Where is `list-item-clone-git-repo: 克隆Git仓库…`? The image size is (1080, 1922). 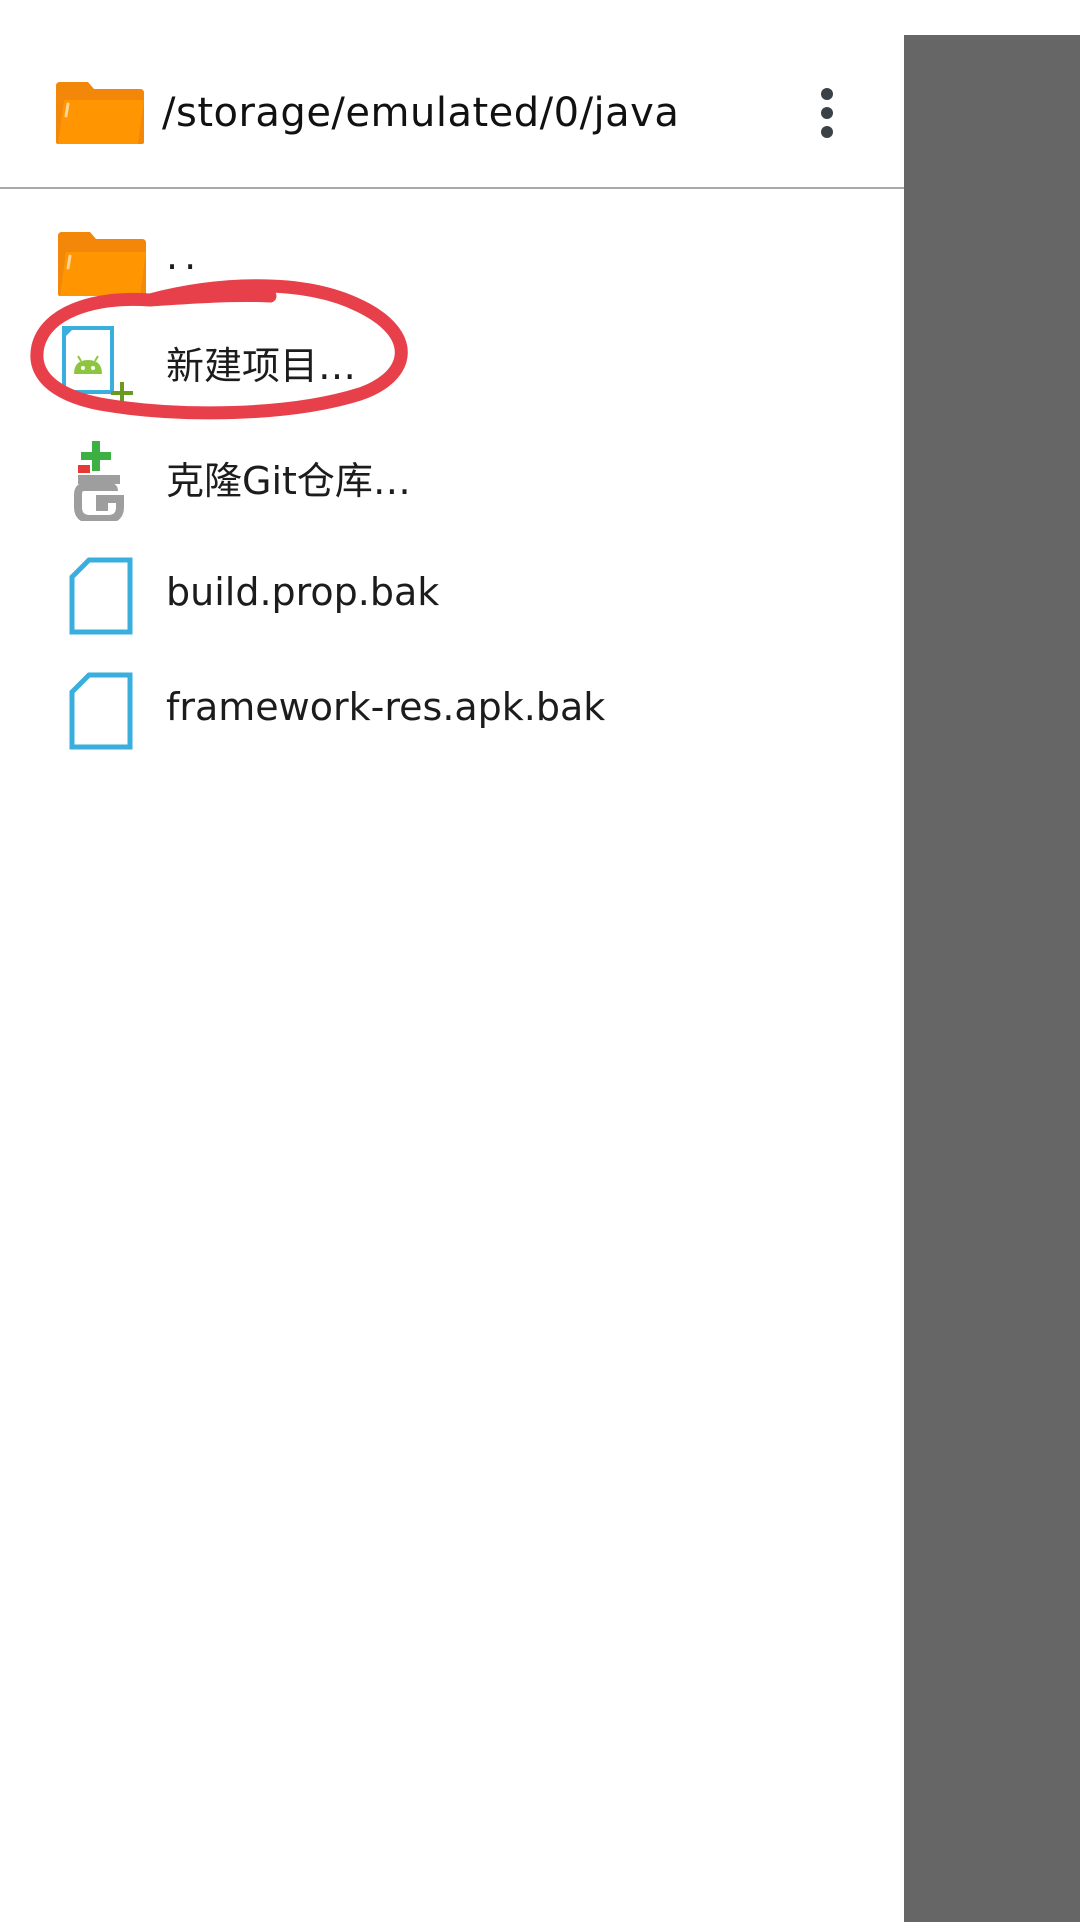 list-item-clone-git-repo: 克隆Git仓库… is located at coordinates (452, 477).